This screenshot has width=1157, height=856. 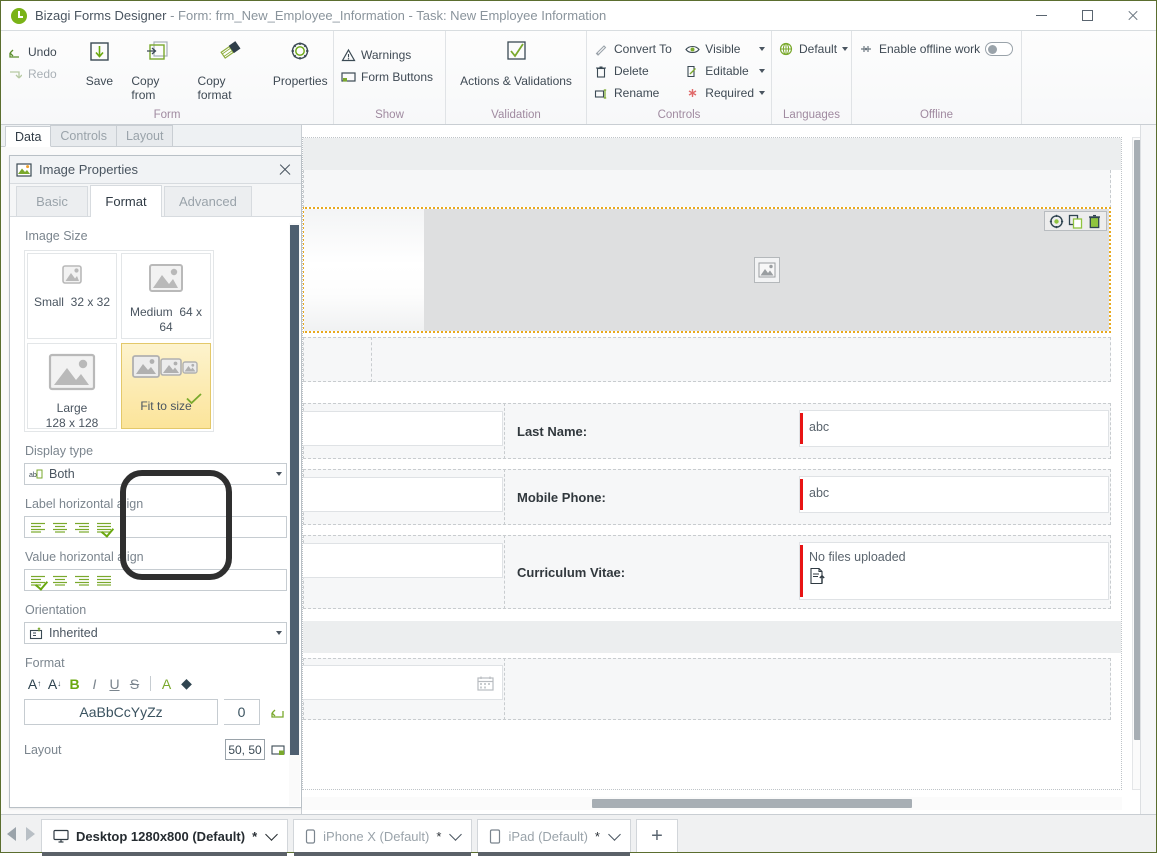 What do you see at coordinates (165, 837) in the screenshot?
I see `device-tab-desktop: Desktop 1280x800 (Default) *` at bounding box center [165, 837].